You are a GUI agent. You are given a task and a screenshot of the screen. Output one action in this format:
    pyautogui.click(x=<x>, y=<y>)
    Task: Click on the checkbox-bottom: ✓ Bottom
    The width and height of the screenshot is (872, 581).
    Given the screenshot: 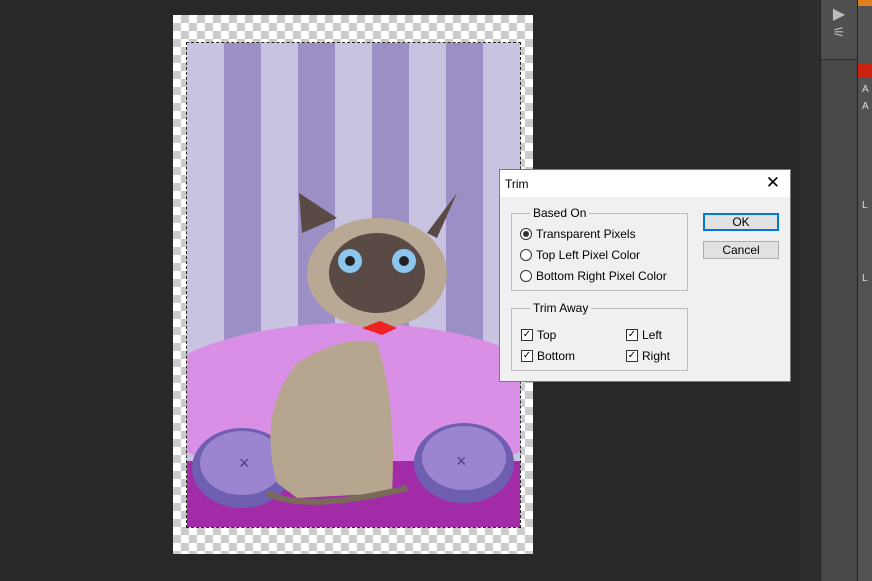 What is the action you would take?
    pyautogui.click(x=548, y=356)
    